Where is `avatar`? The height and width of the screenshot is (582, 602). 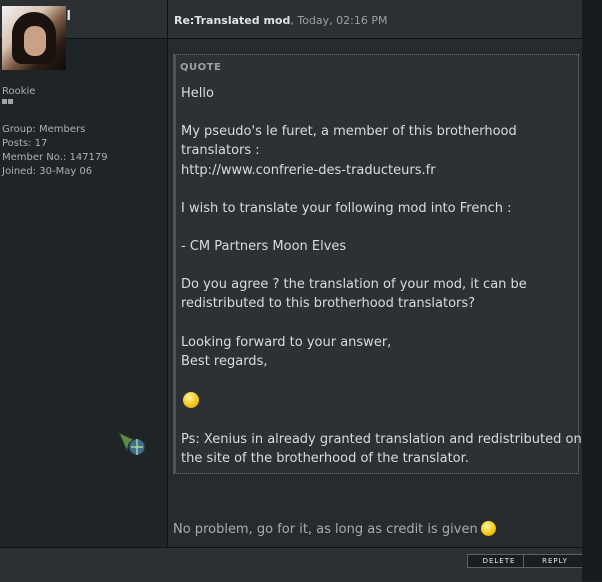
avatar is located at coordinates (34, 38).